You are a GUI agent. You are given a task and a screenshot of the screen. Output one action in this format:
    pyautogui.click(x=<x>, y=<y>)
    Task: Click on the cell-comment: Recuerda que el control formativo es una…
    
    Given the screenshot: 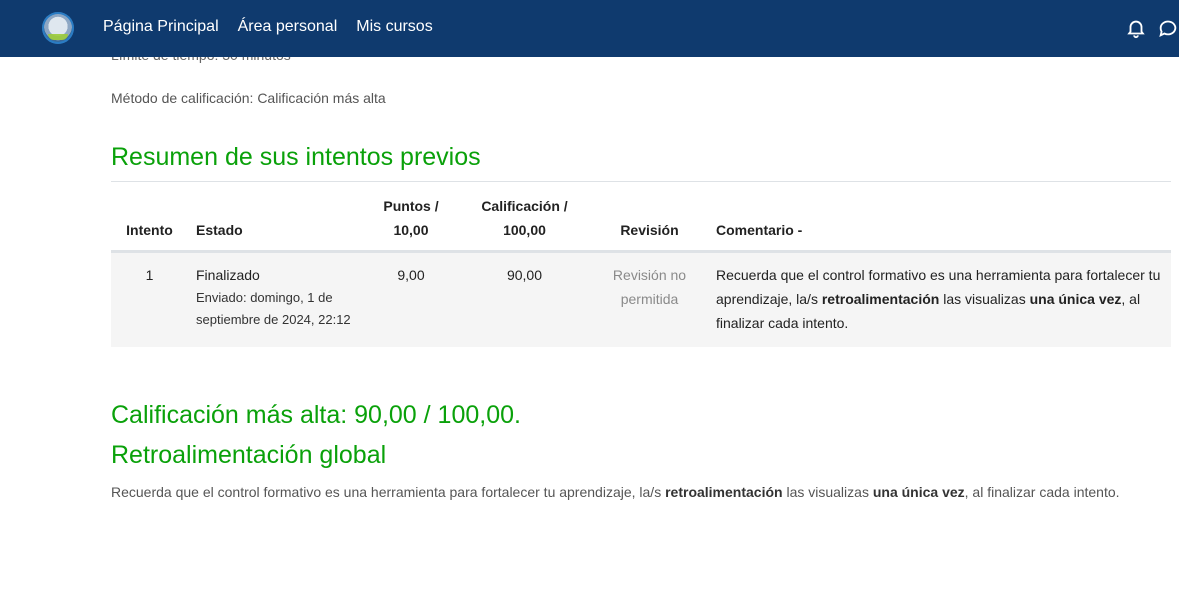 What is the action you would take?
    pyautogui.click(x=939, y=299)
    